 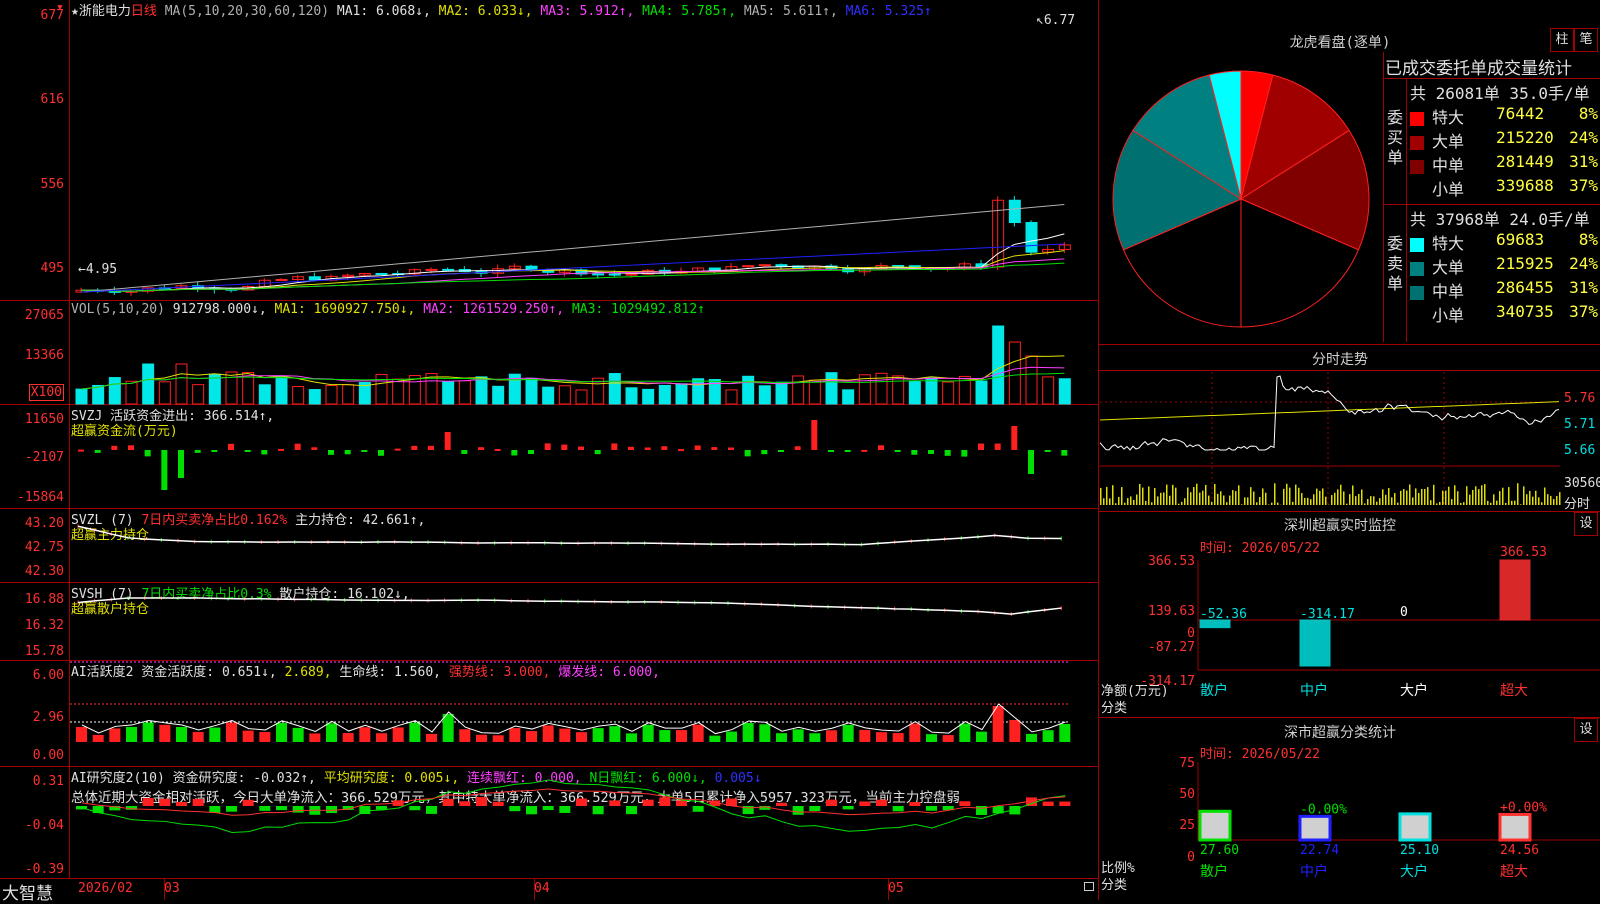 What do you see at coordinates (1089, 886) in the screenshot?
I see `lock-icon` at bounding box center [1089, 886].